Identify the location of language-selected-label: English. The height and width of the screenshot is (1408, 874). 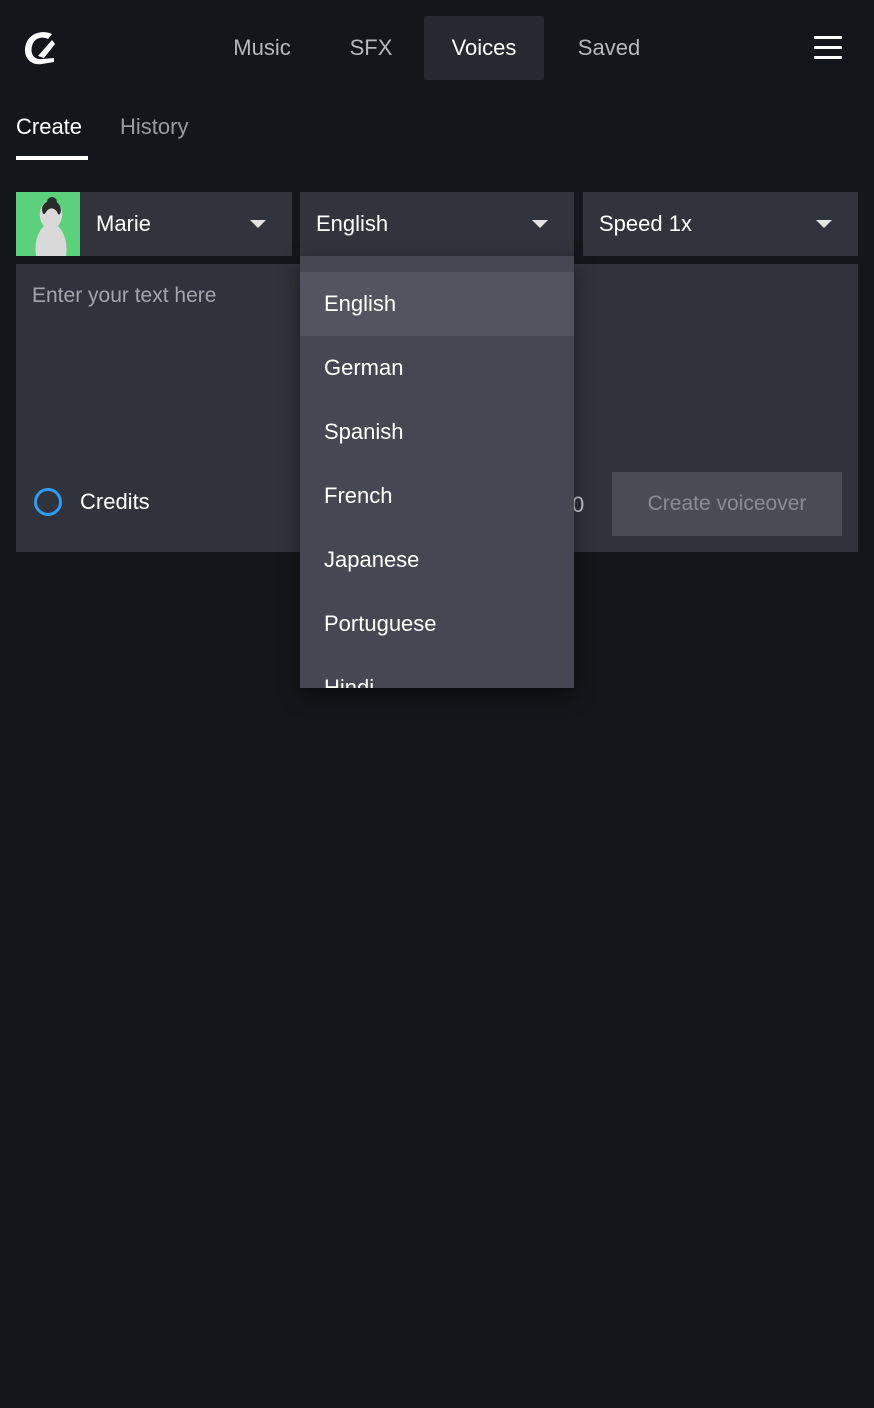
(352, 223).